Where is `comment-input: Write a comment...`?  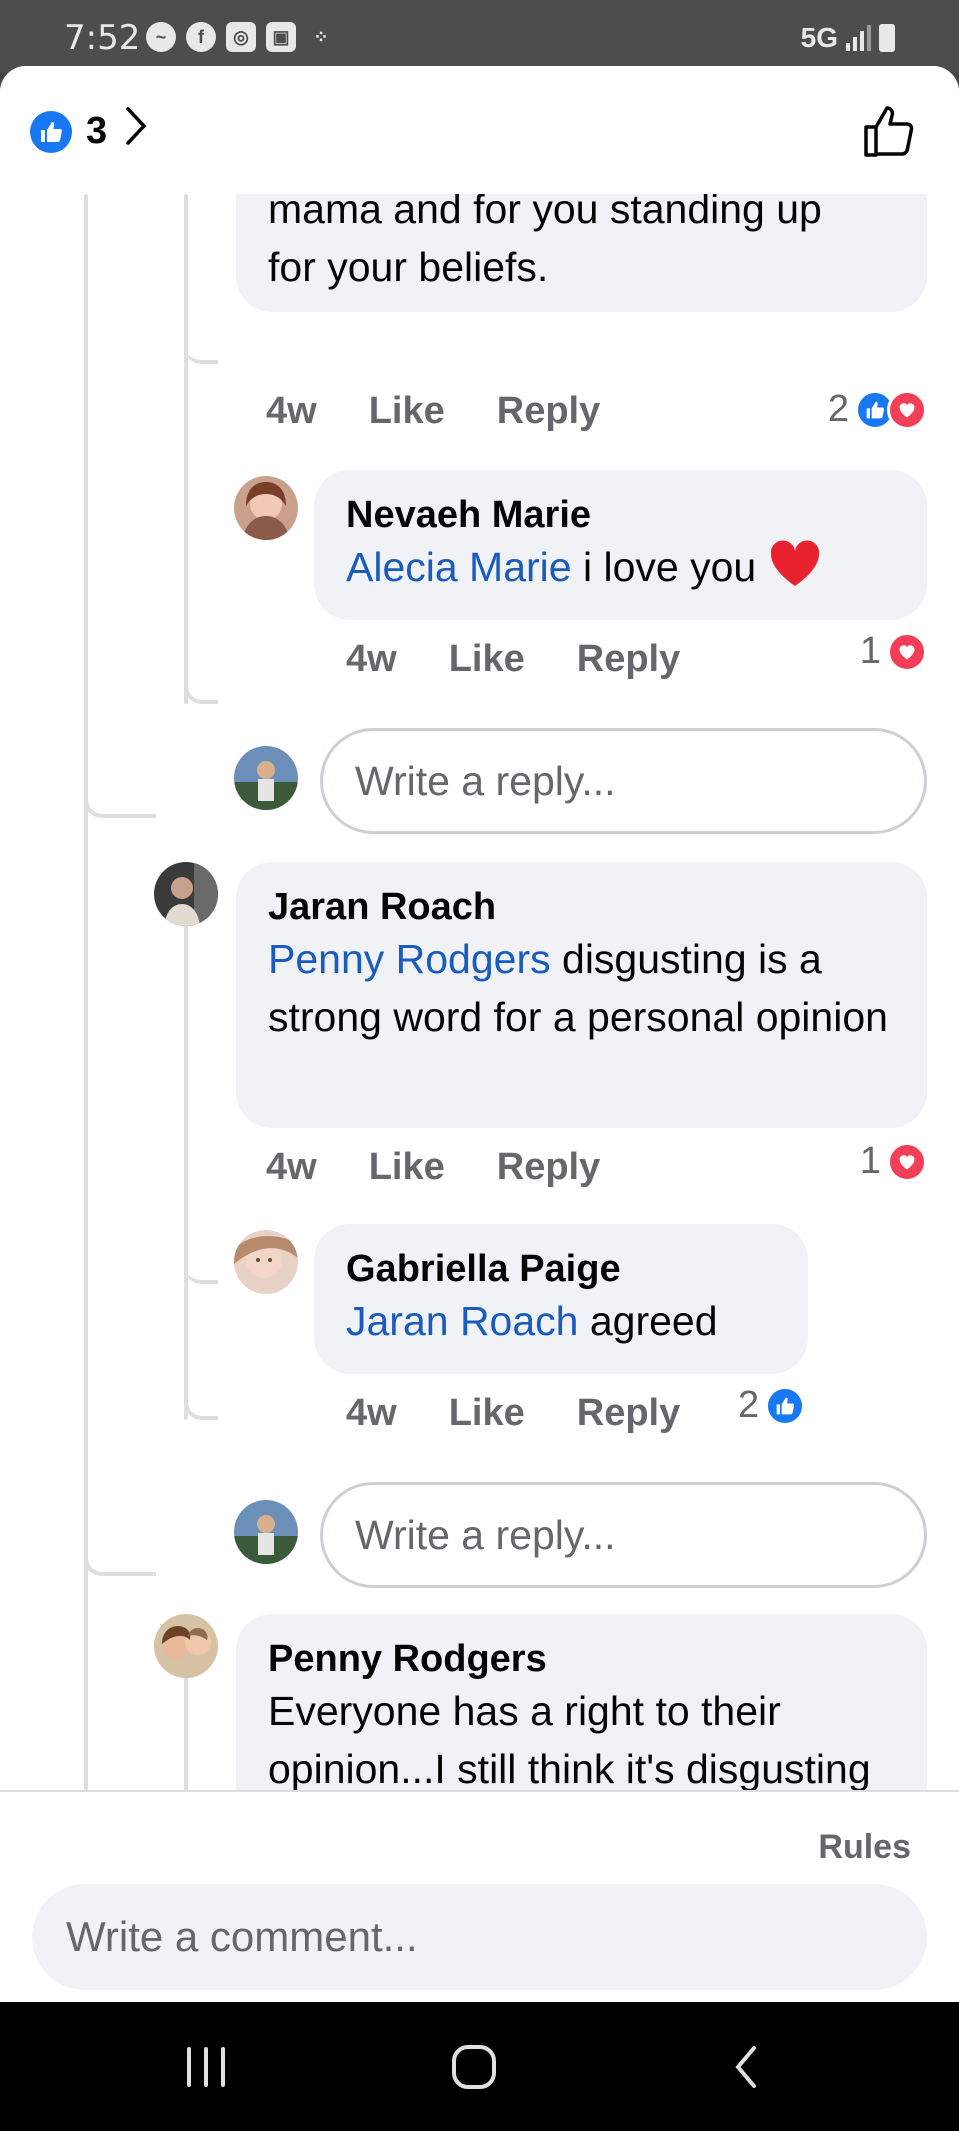
comment-input: Write a comment... is located at coordinates (479, 1937).